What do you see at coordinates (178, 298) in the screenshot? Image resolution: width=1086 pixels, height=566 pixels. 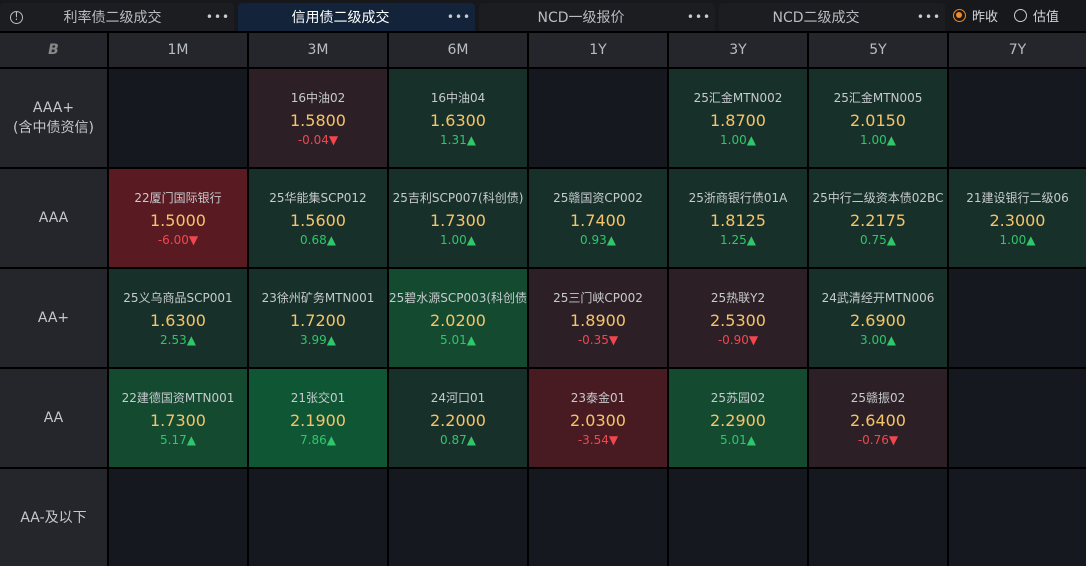 I see `bond-name: 25义乌商品SCP001` at bounding box center [178, 298].